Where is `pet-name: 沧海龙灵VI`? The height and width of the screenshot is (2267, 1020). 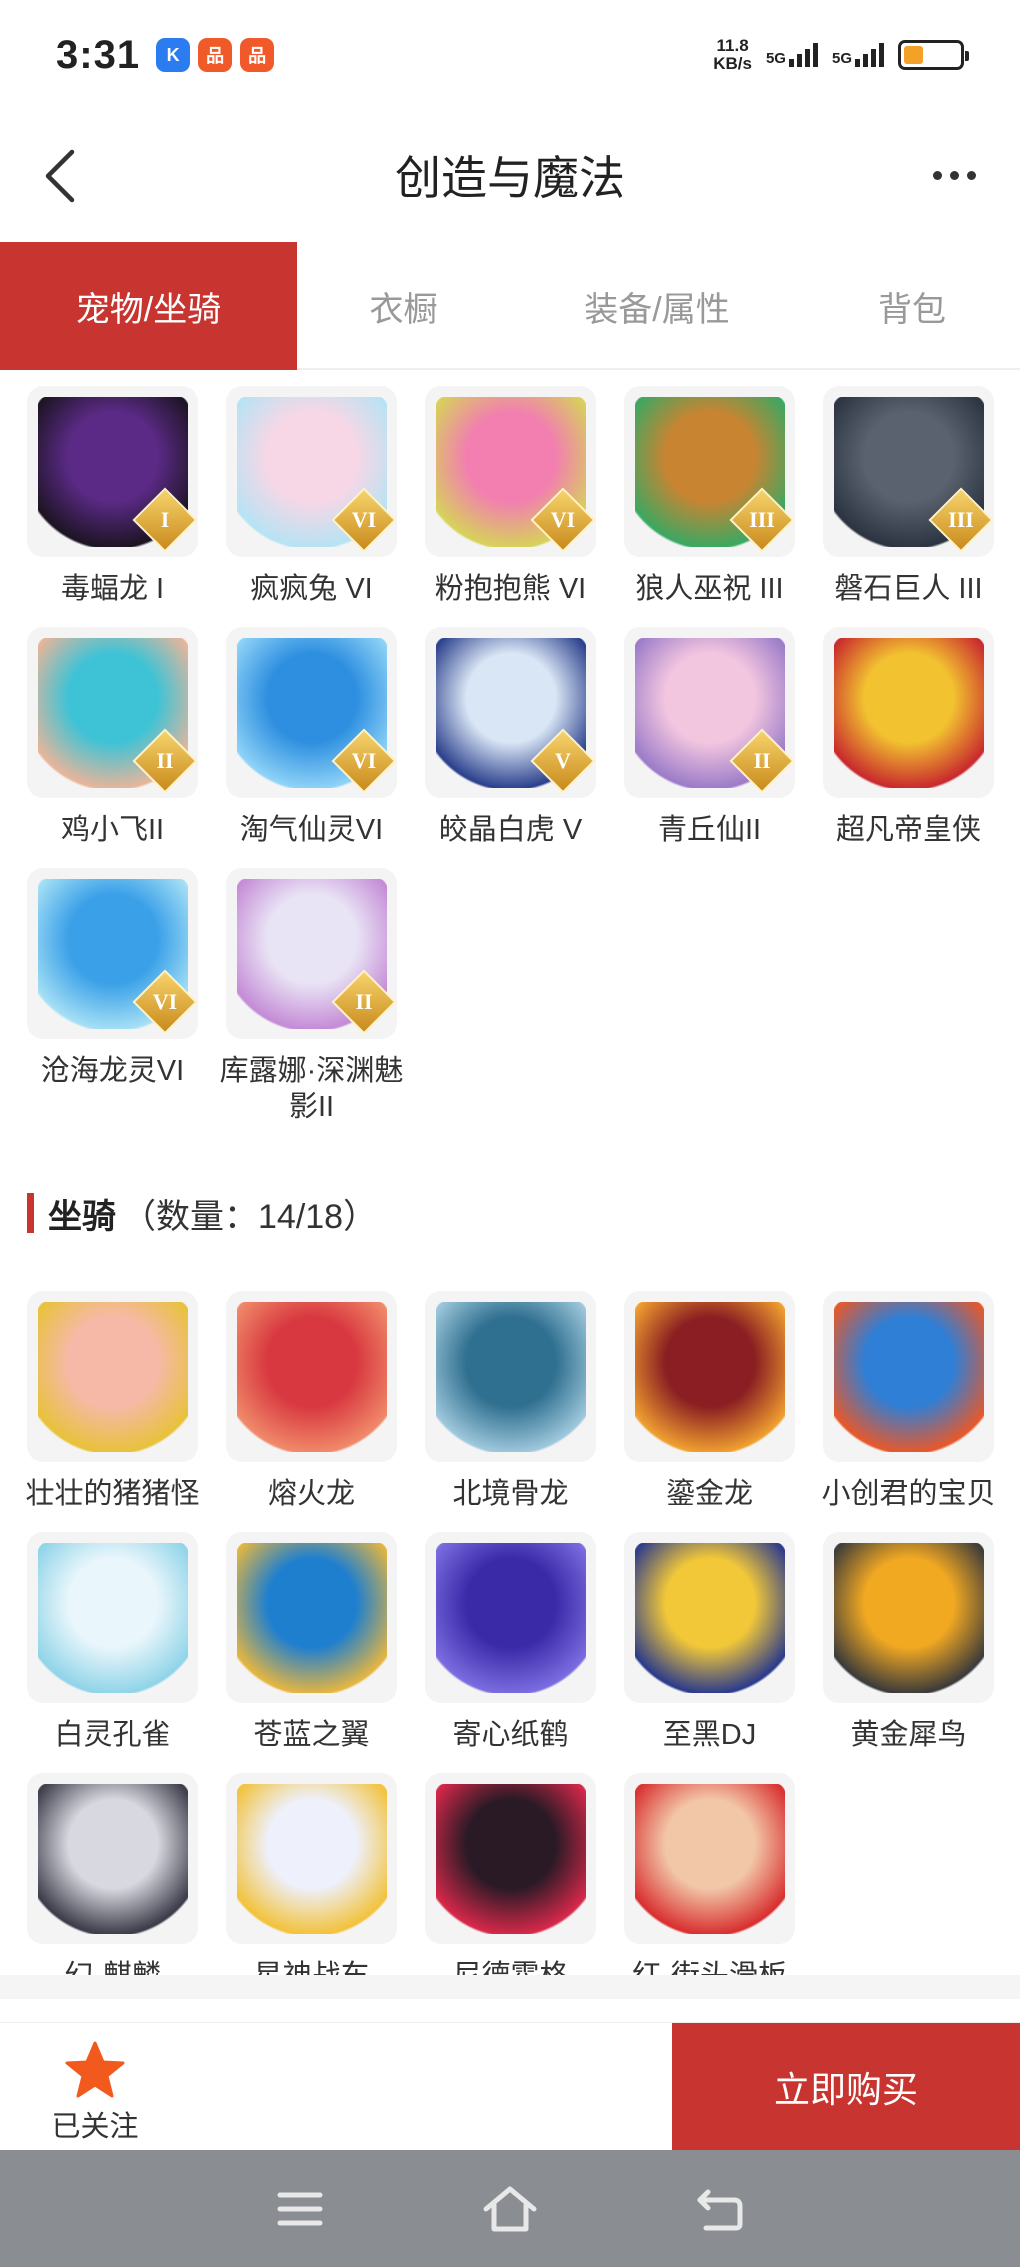 pet-name: 沧海龙灵VI is located at coordinates (112, 1071).